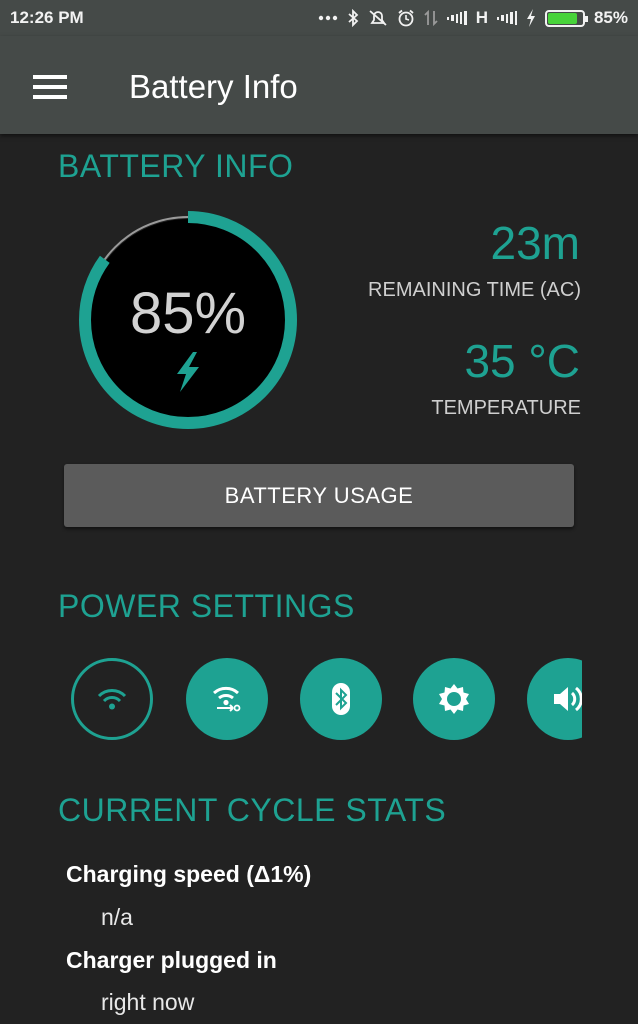 The height and width of the screenshot is (1024, 638). I want to click on app-bar: Battery Info, so click(319, 85).